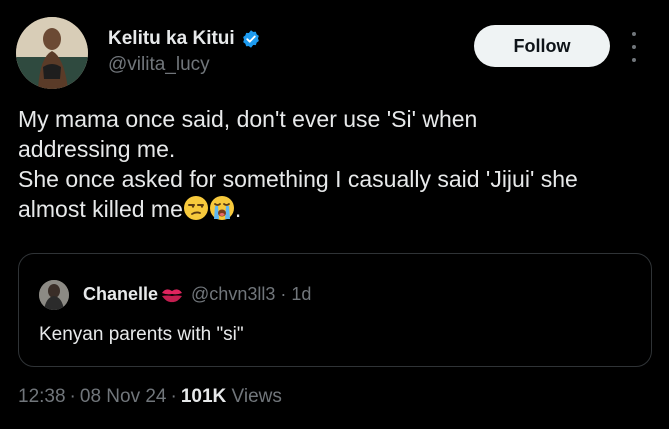 The width and height of the screenshot is (669, 429). What do you see at coordinates (338, 209) in the screenshot?
I see `tweet-line-4: almost killed me .` at bounding box center [338, 209].